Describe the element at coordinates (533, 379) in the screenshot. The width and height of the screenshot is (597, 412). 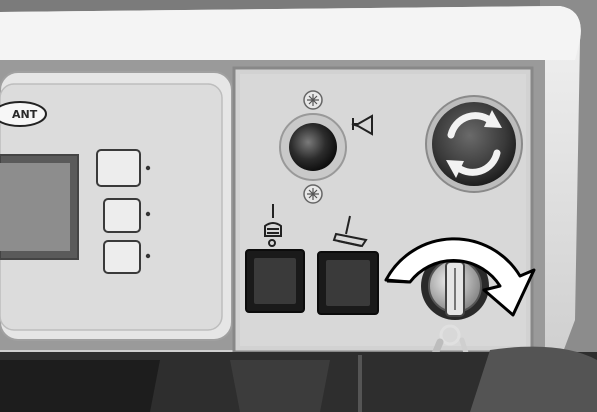
I see `lower-right-wheel` at that location.